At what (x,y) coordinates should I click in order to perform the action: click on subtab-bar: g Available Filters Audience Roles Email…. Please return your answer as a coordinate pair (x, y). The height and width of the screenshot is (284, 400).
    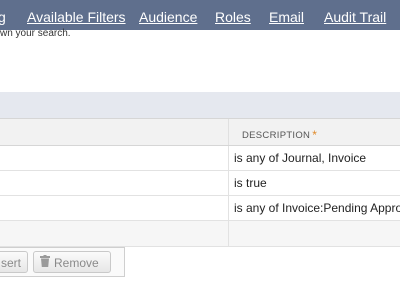
    Looking at the image, I should click on (200, 15).